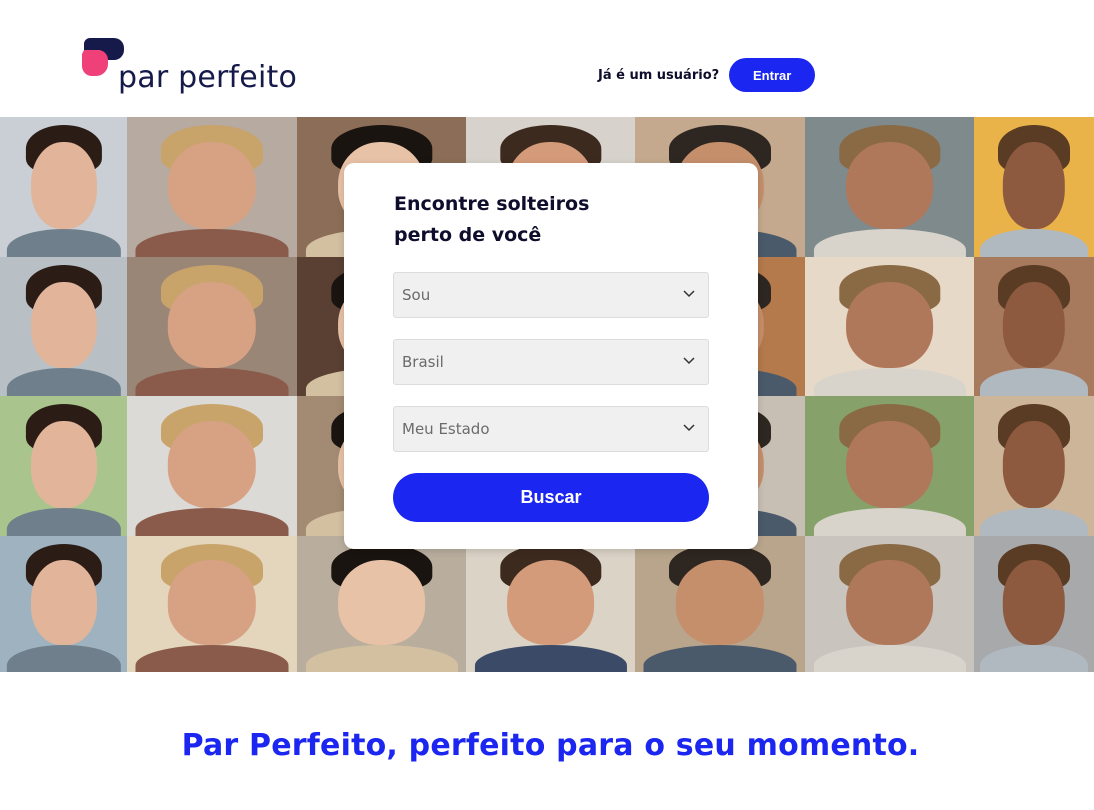  I want to click on login-area: Já é um usuário? Entrar, so click(707, 75).